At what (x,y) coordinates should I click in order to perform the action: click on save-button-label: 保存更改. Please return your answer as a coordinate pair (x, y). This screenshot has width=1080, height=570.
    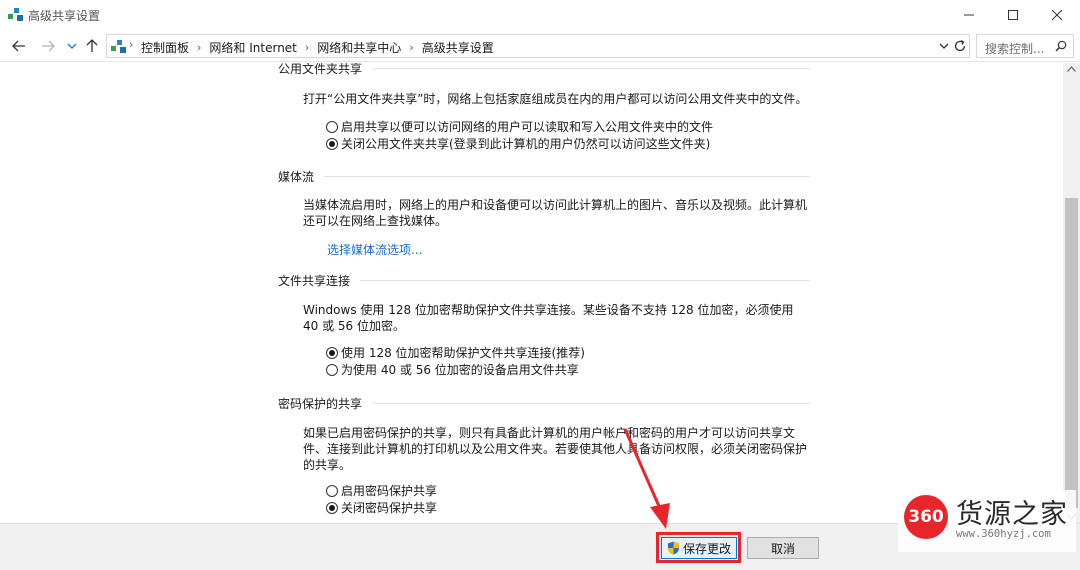
    Looking at the image, I should click on (706, 548).